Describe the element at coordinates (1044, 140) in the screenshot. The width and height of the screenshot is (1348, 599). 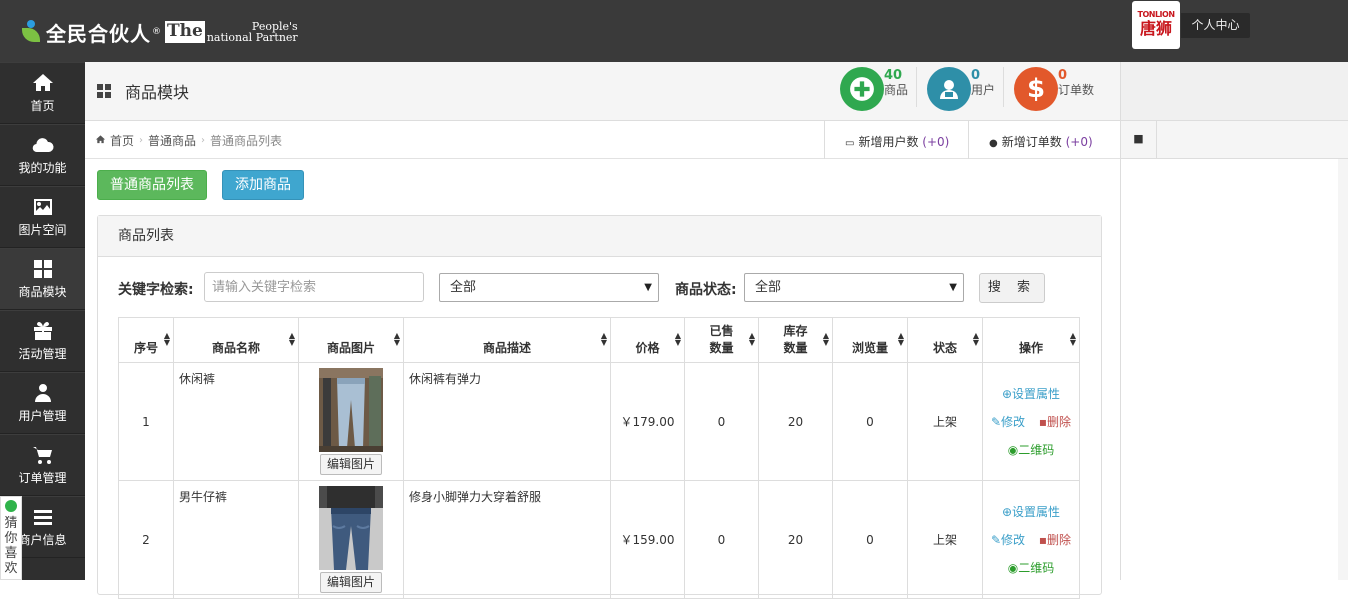
I see `new-orders-stat: ● 新增订单数 (+0)` at that location.